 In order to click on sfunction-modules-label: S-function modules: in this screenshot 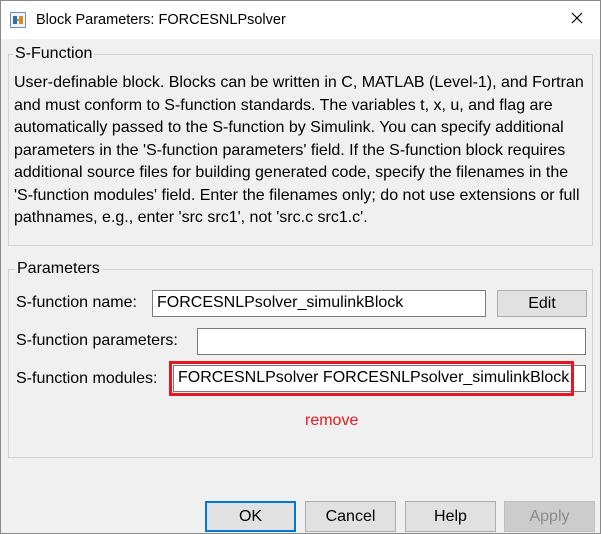, I will do `click(87, 378)`.